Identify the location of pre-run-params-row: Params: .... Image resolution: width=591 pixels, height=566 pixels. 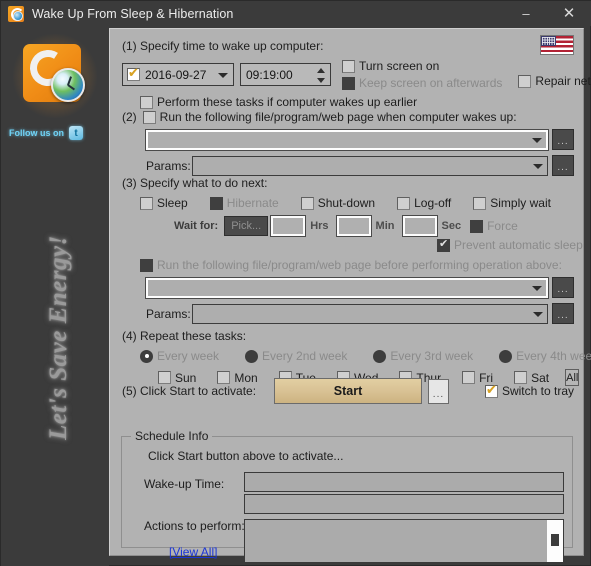
(360, 313).